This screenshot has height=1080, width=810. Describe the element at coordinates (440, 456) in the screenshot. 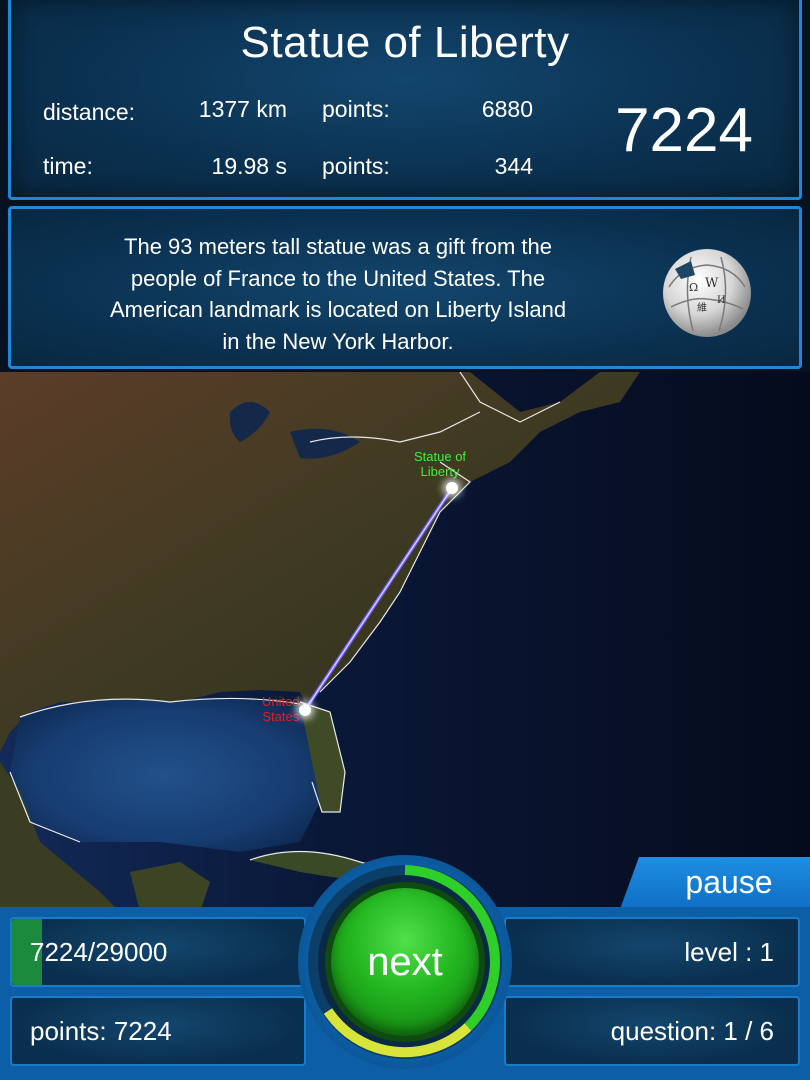

I see `target-label-line: Statue of` at that location.